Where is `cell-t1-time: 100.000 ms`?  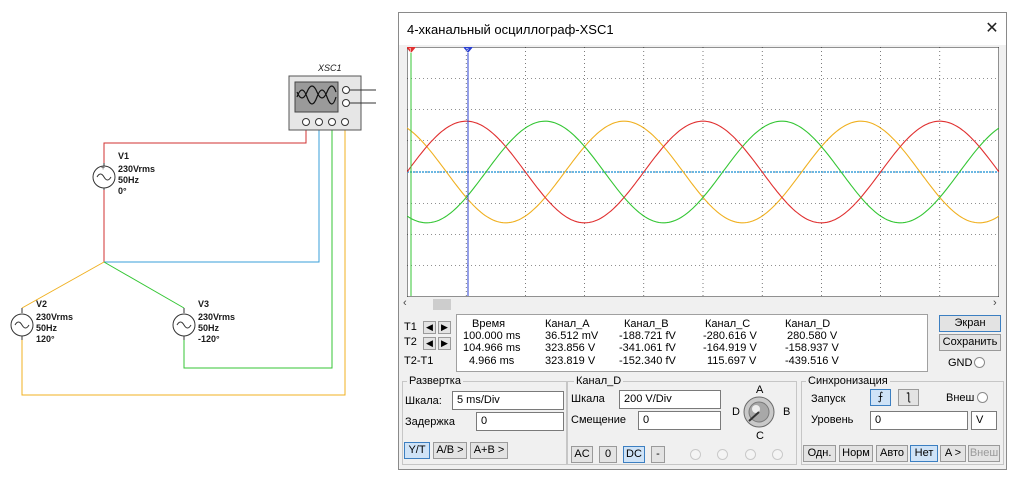 cell-t1-time: 100.000 ms is located at coordinates (492, 336).